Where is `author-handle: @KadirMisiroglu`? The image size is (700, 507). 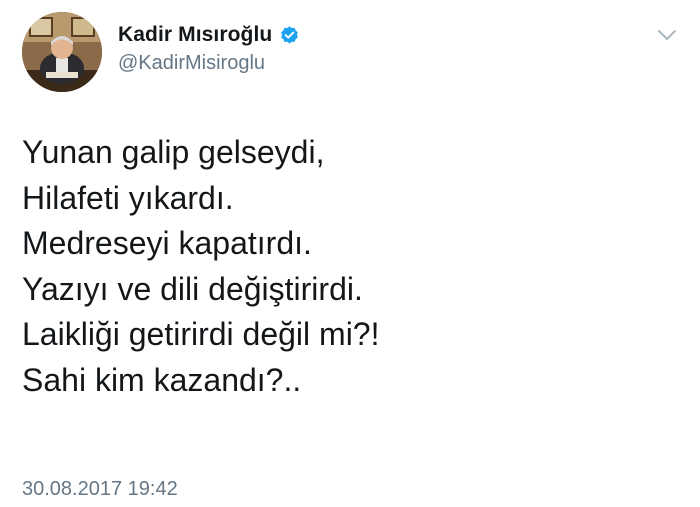 author-handle: @KadirMisiroglu is located at coordinates (209, 63).